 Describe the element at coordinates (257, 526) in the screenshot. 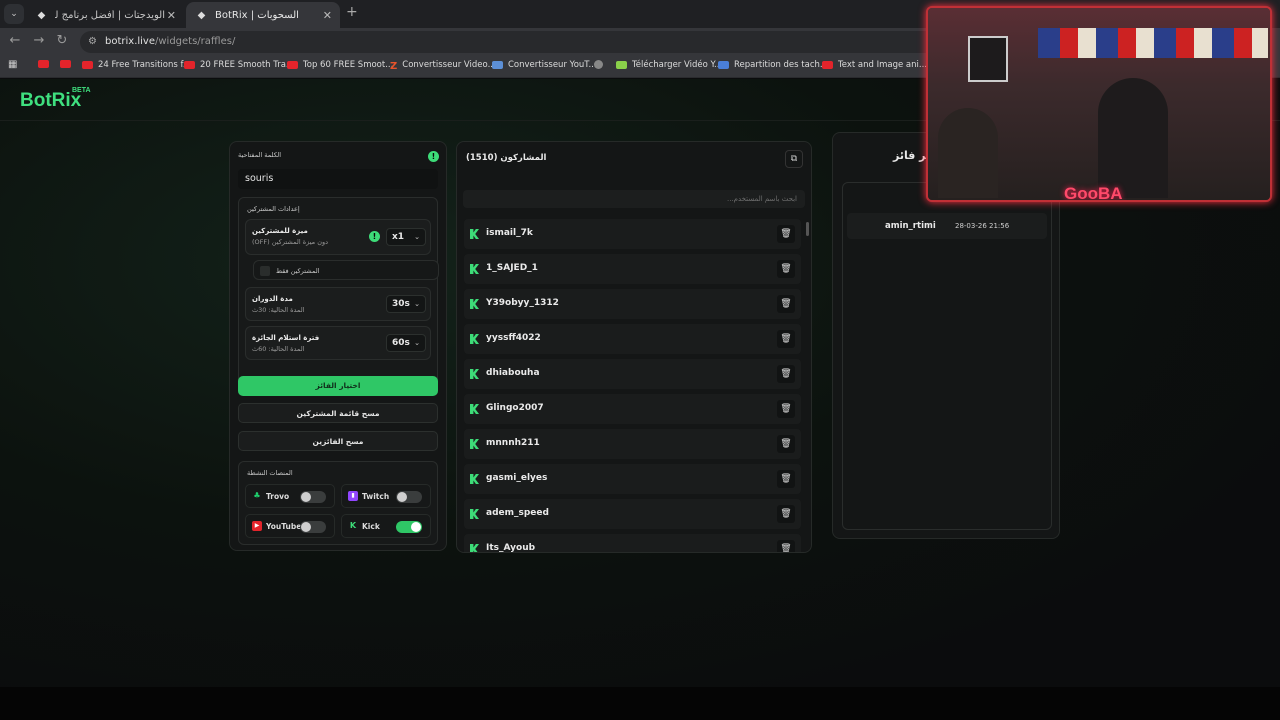

I see `youtube-icon: ▶` at that location.